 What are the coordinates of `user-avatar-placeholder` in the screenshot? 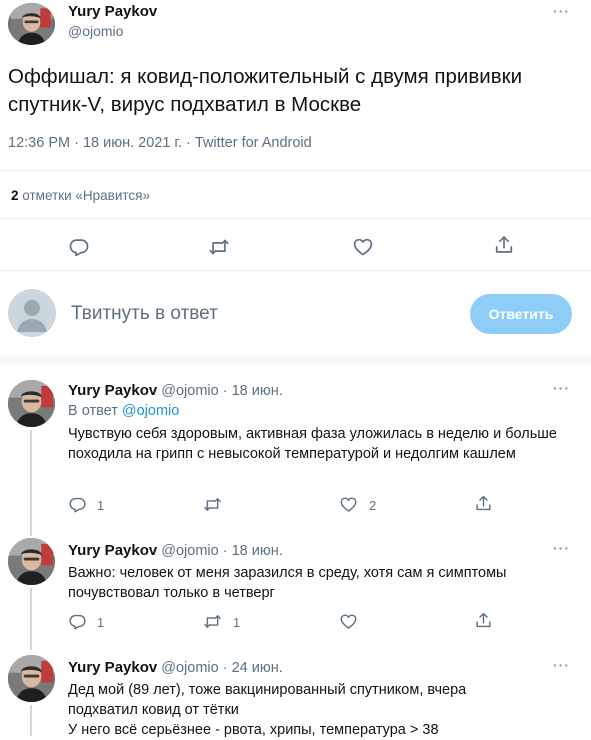 It's located at (32, 313).